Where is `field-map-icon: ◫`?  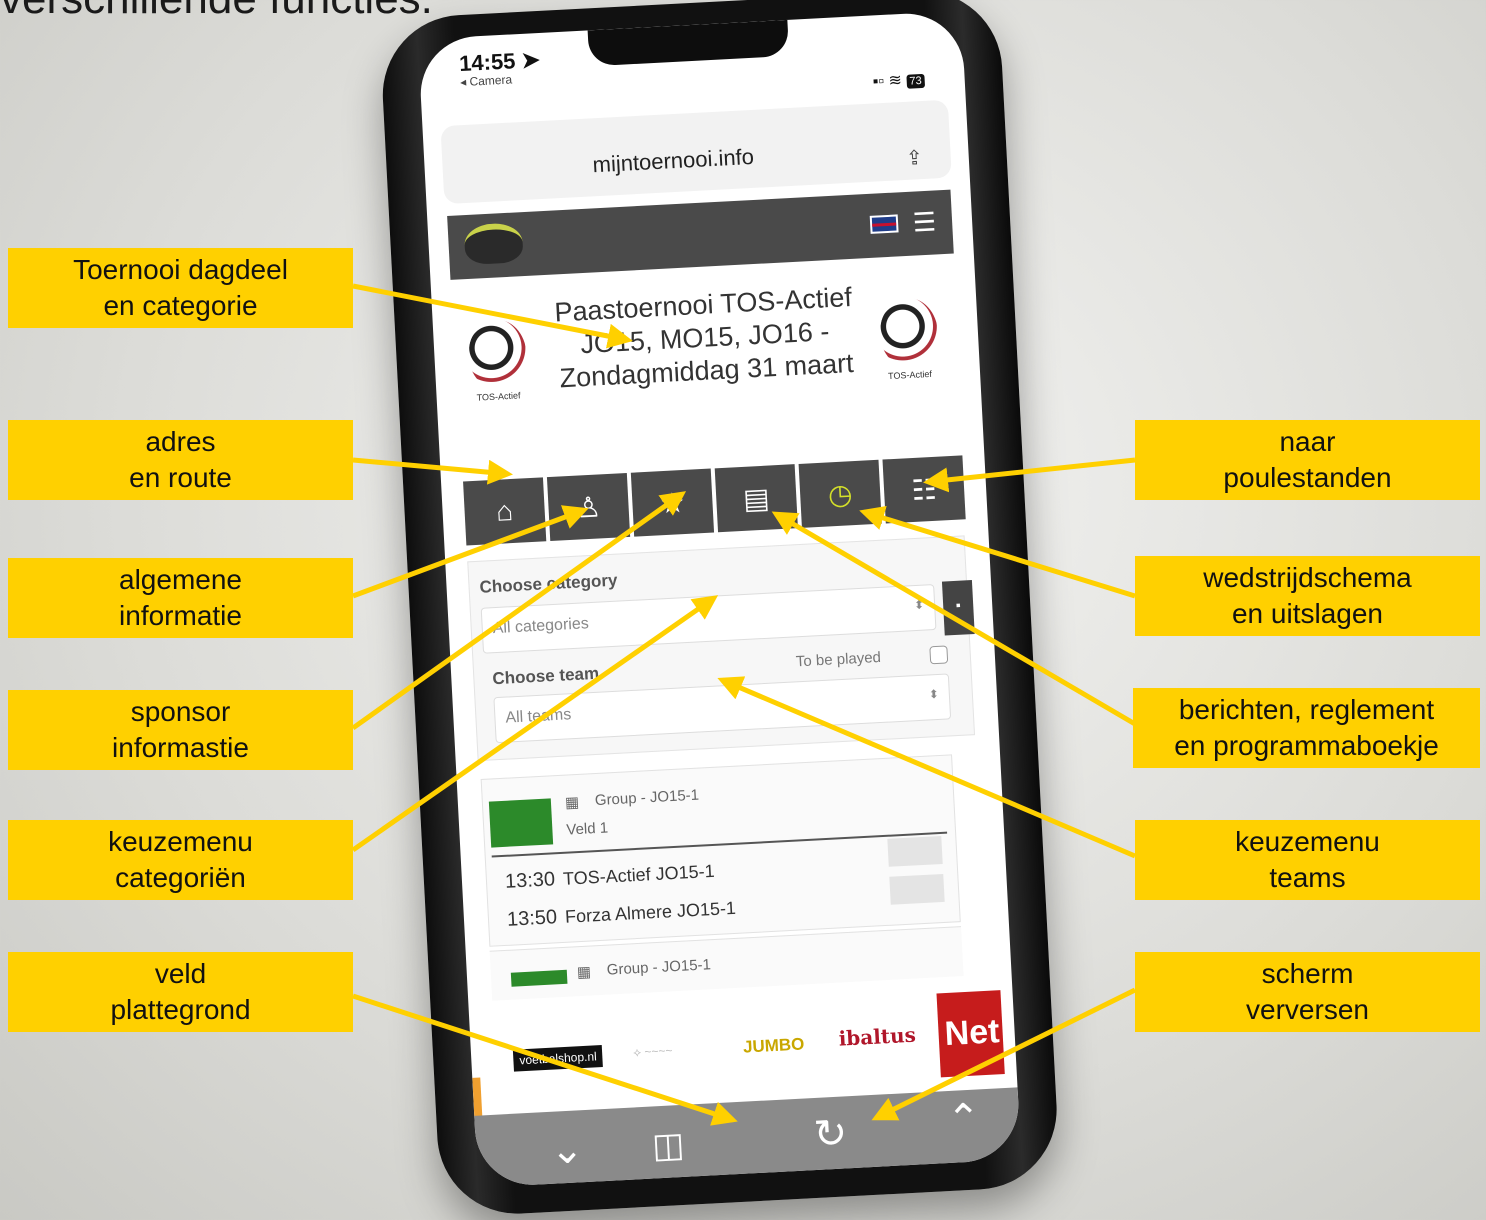
field-map-icon: ◫ is located at coordinates (668, 1146).